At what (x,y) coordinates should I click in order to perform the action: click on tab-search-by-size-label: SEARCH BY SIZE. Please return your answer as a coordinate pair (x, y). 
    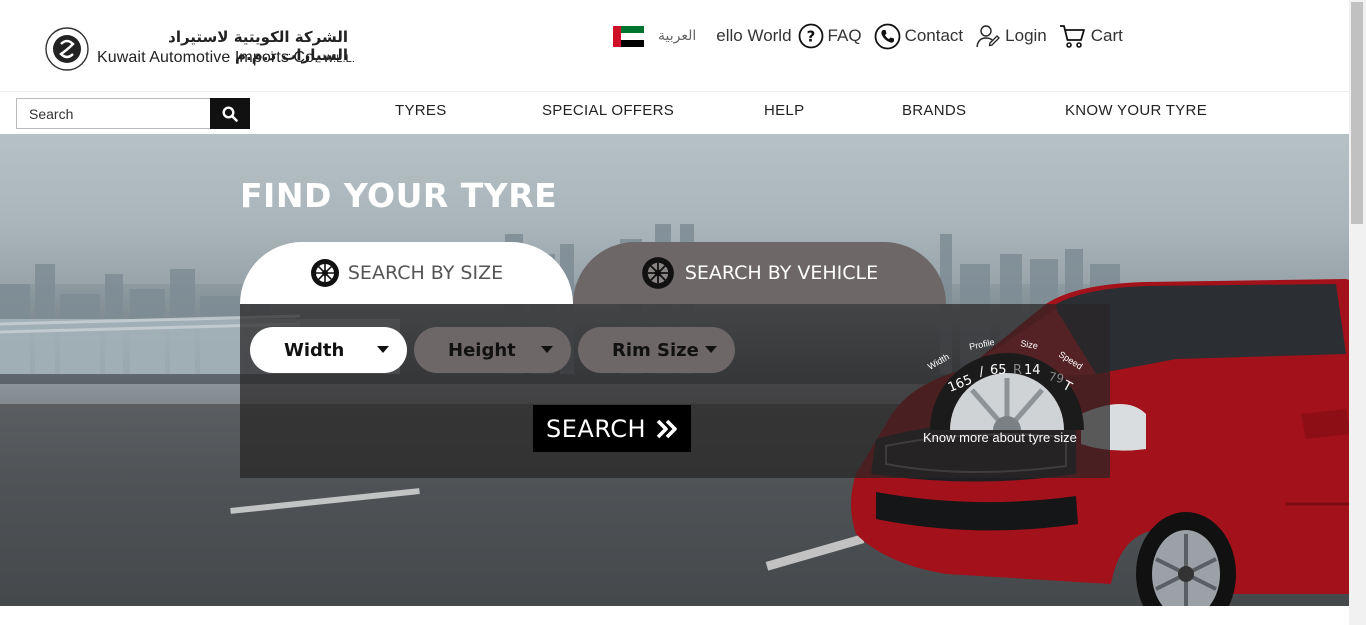
    Looking at the image, I should click on (425, 273).